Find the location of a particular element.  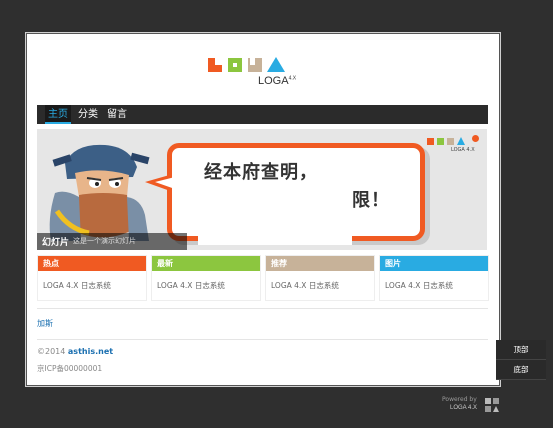

icp-number: 京ICP备00000001 is located at coordinates (69, 368).